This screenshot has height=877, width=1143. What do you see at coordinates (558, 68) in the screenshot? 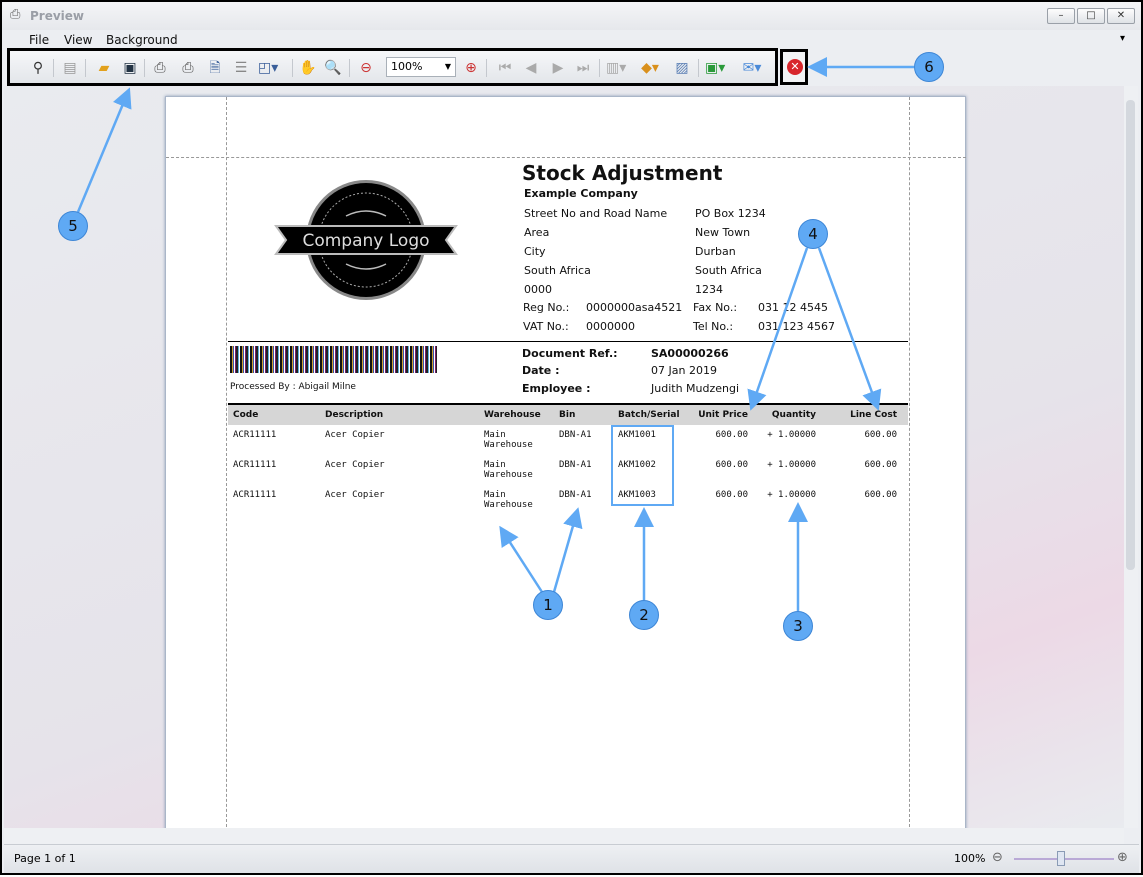
I see `next-page-icon: ▶` at bounding box center [558, 68].